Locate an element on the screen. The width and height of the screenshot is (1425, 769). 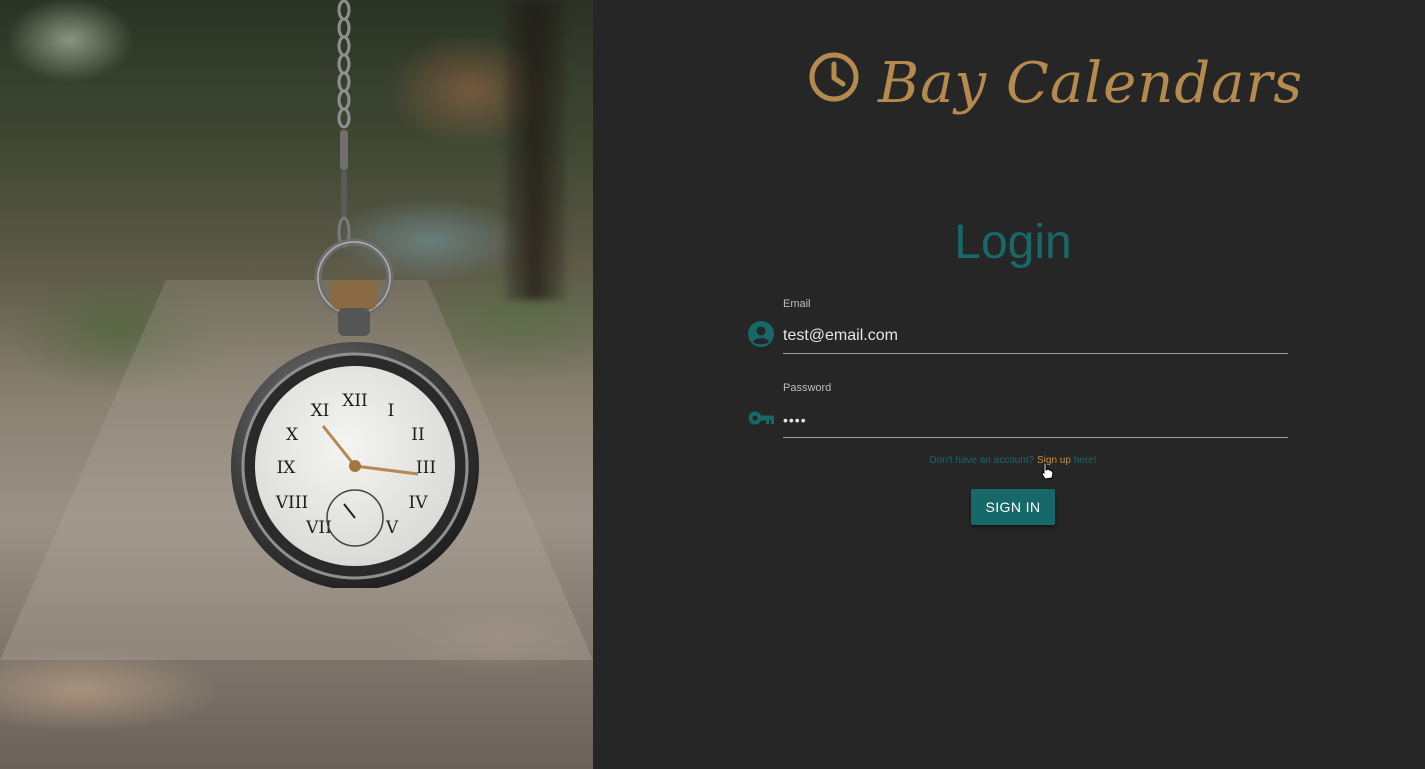
password-field: Password is located at coordinates (1017, 412).